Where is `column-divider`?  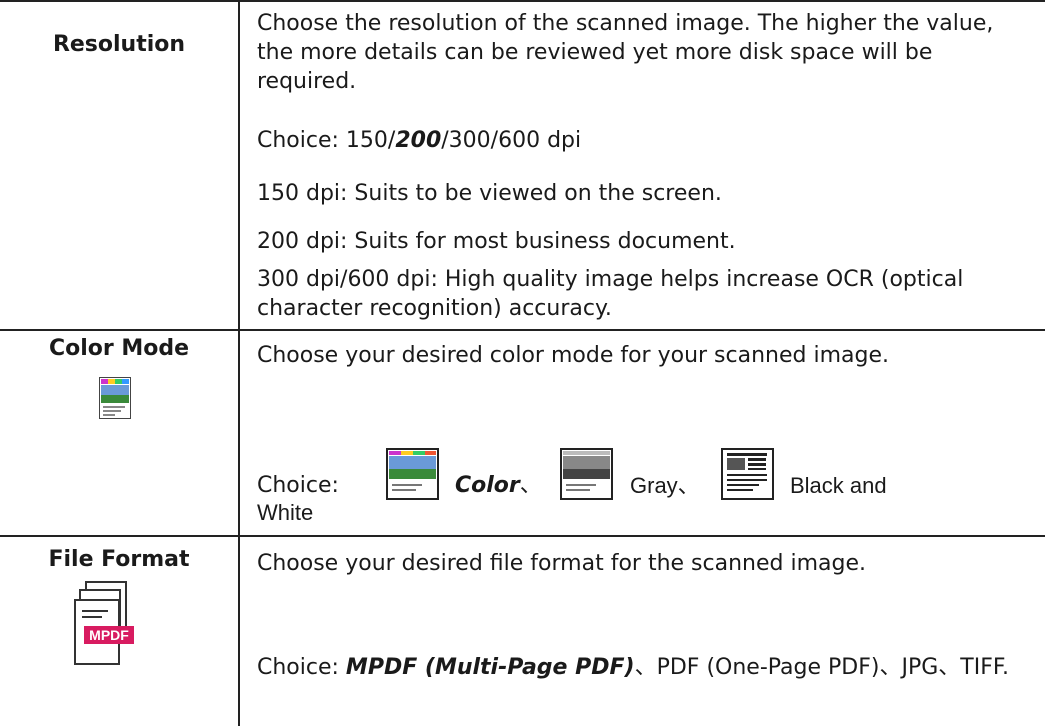
column-divider is located at coordinates (239, 363).